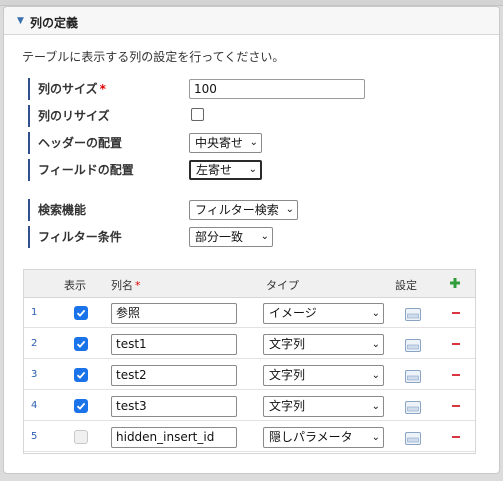 The width and height of the screenshot is (503, 481). I want to click on column-name-input: test3, so click(174, 406).